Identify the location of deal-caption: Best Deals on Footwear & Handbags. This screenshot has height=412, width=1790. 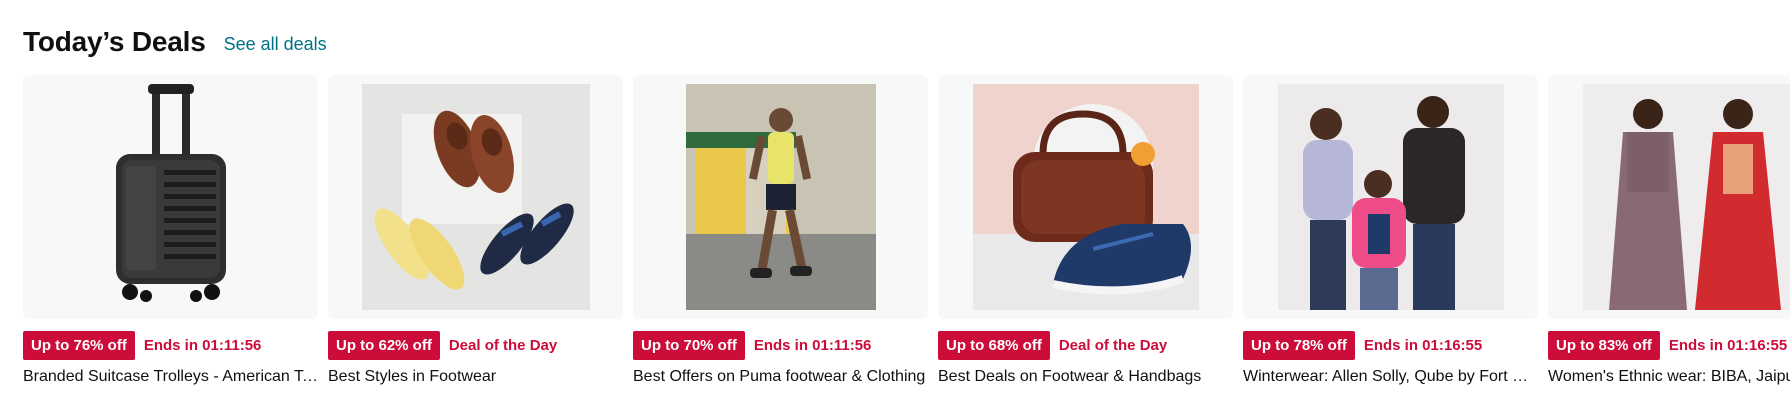
(1085, 377).